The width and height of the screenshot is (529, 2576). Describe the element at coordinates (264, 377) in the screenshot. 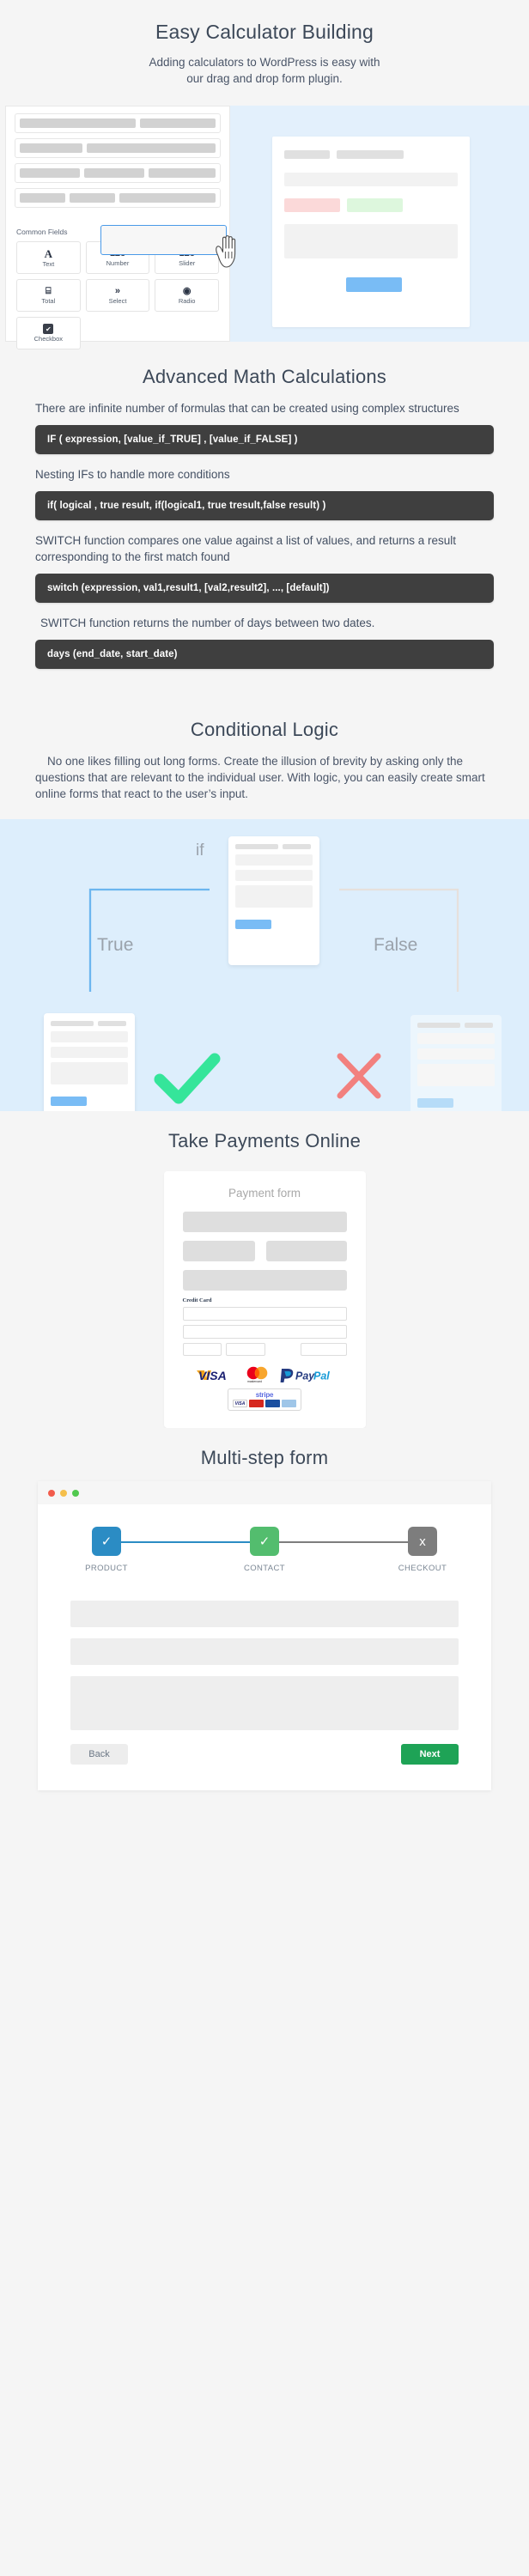

I see `page-title-math: Advanced Math Calculations` at that location.